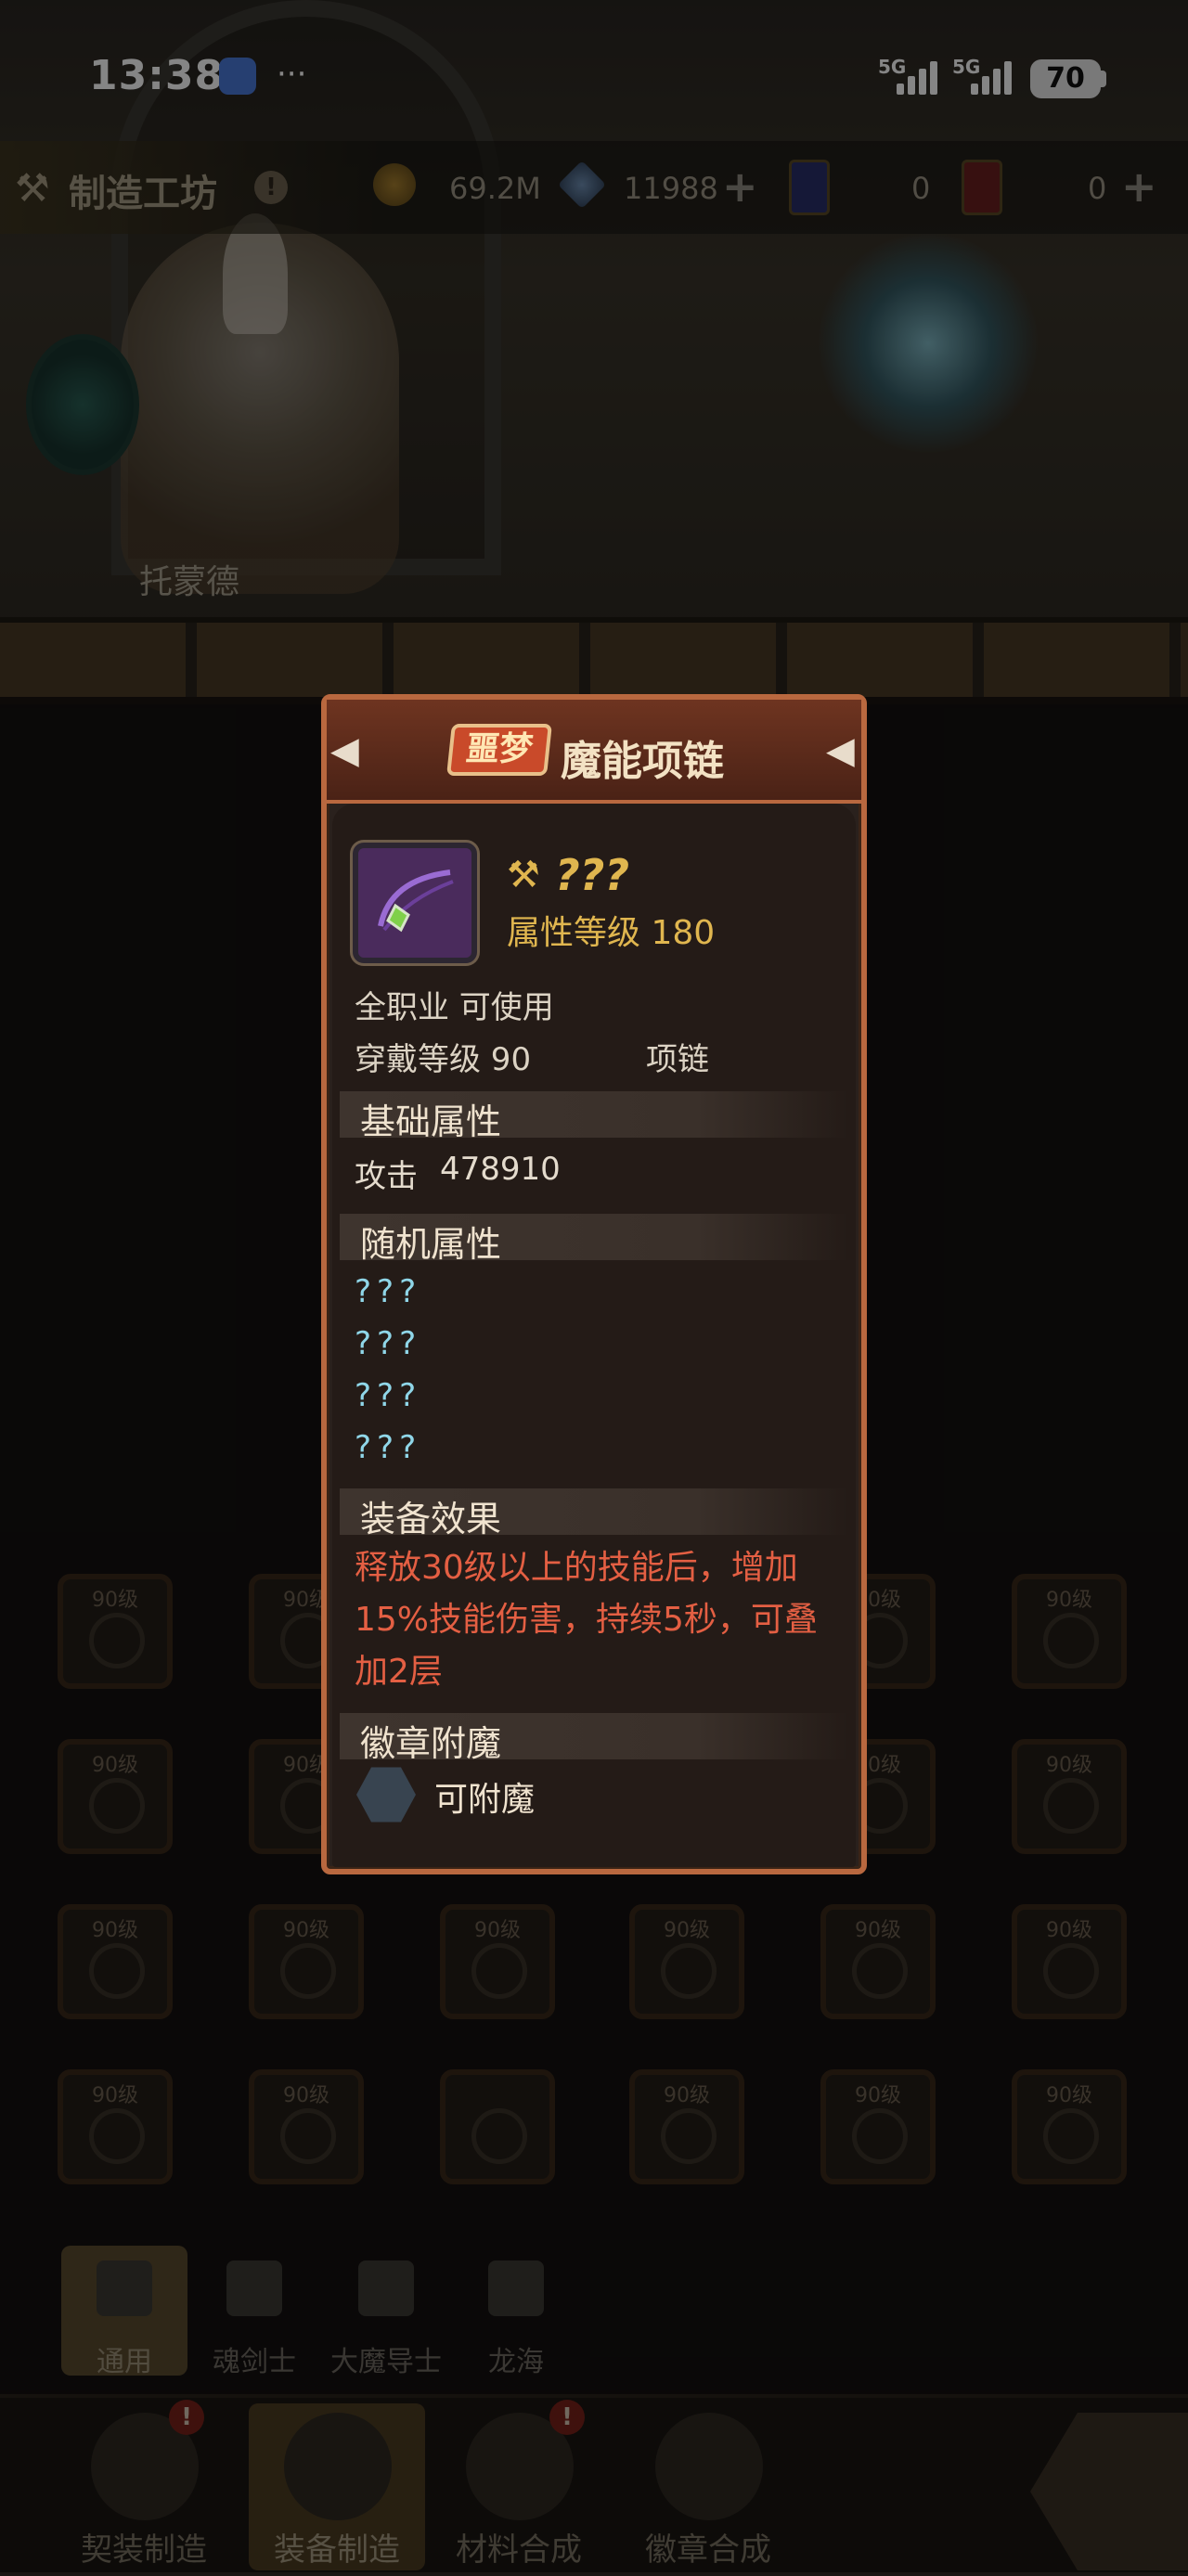 The height and width of the screenshot is (2576, 1188). I want to click on random-attr-1: ???, so click(388, 1292).